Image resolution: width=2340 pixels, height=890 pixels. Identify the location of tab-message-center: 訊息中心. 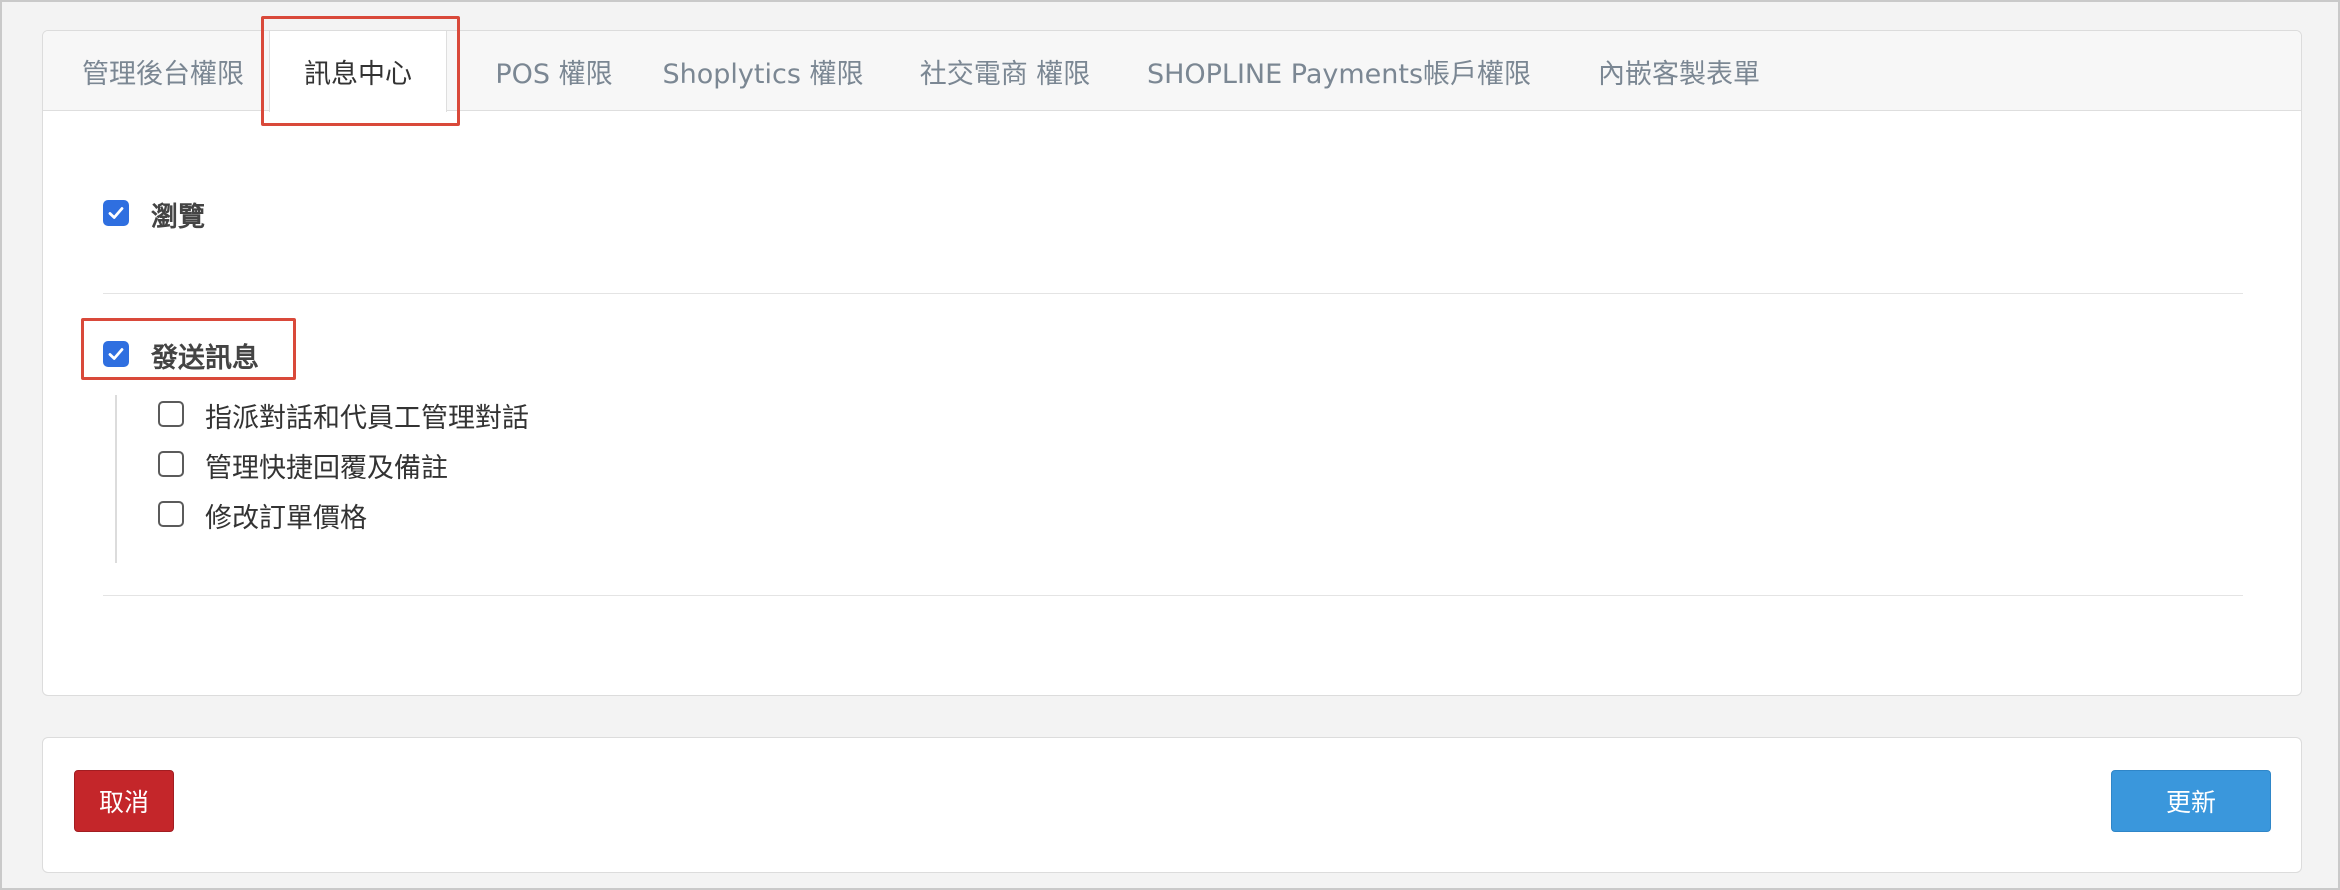
(358, 71).